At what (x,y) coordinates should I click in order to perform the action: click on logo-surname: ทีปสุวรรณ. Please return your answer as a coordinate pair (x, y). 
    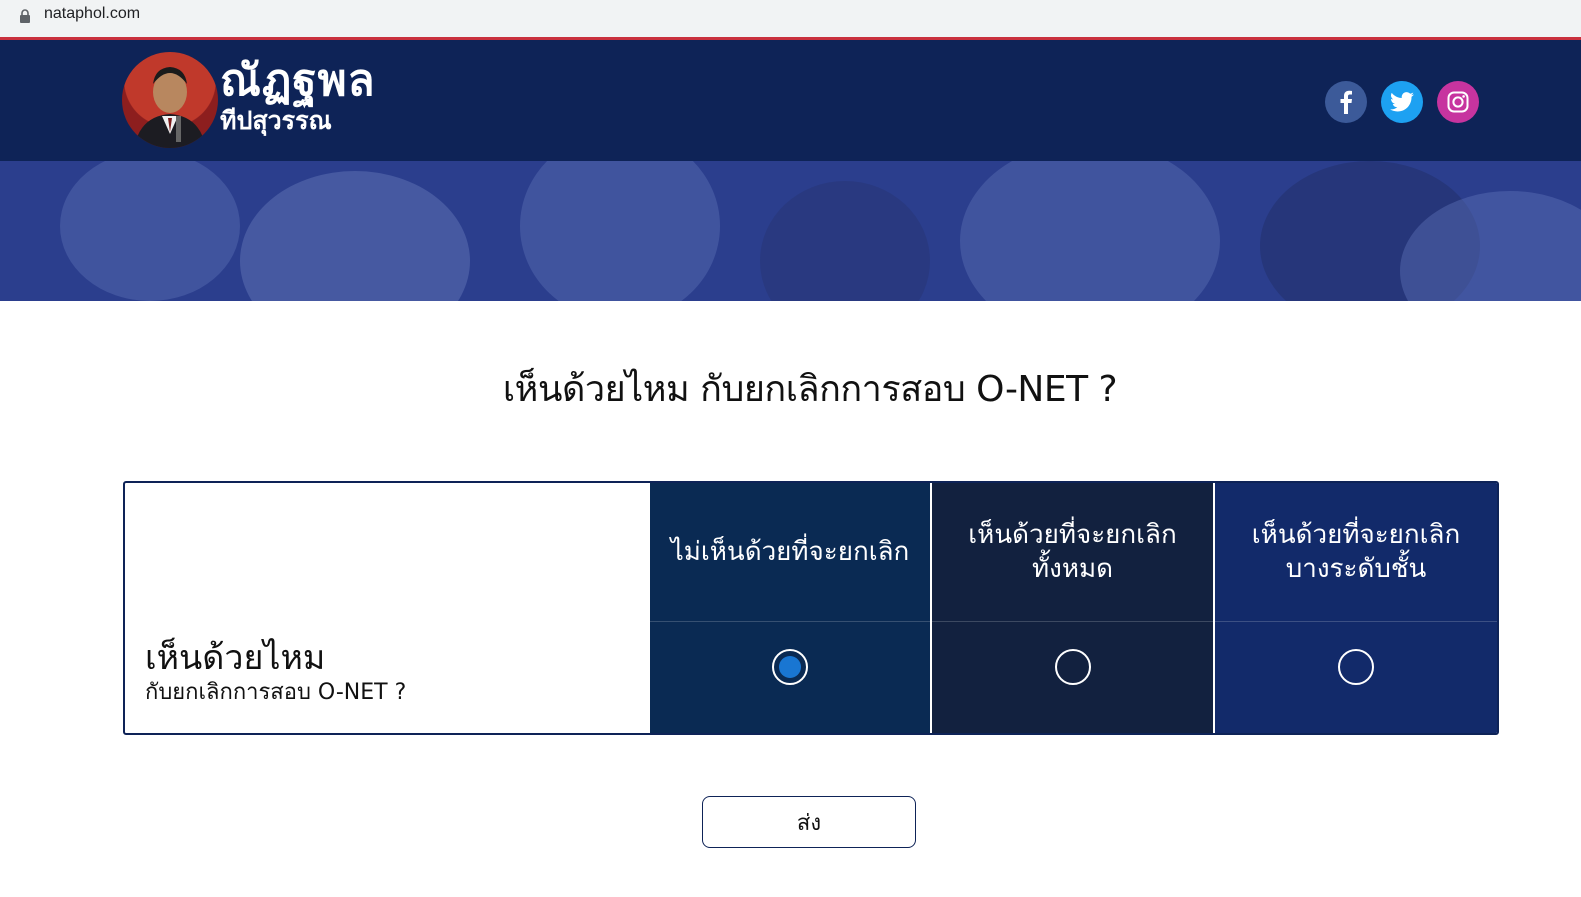
    Looking at the image, I should click on (276, 121).